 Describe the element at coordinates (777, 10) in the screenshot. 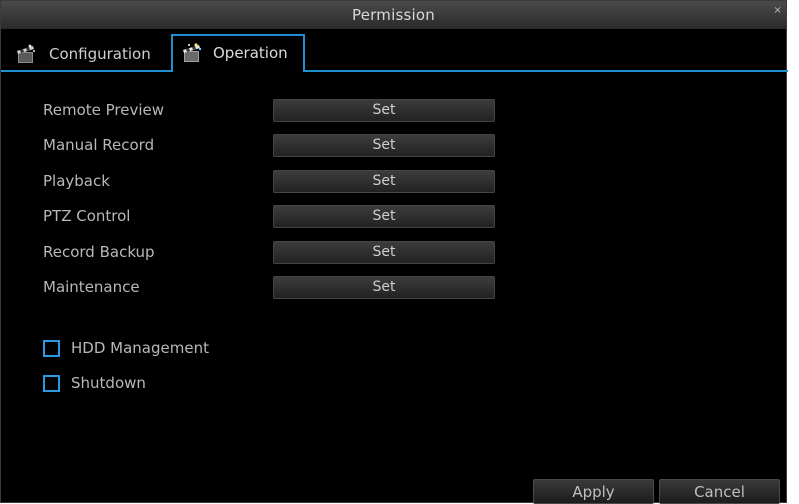

I see `close-icon: ×` at that location.